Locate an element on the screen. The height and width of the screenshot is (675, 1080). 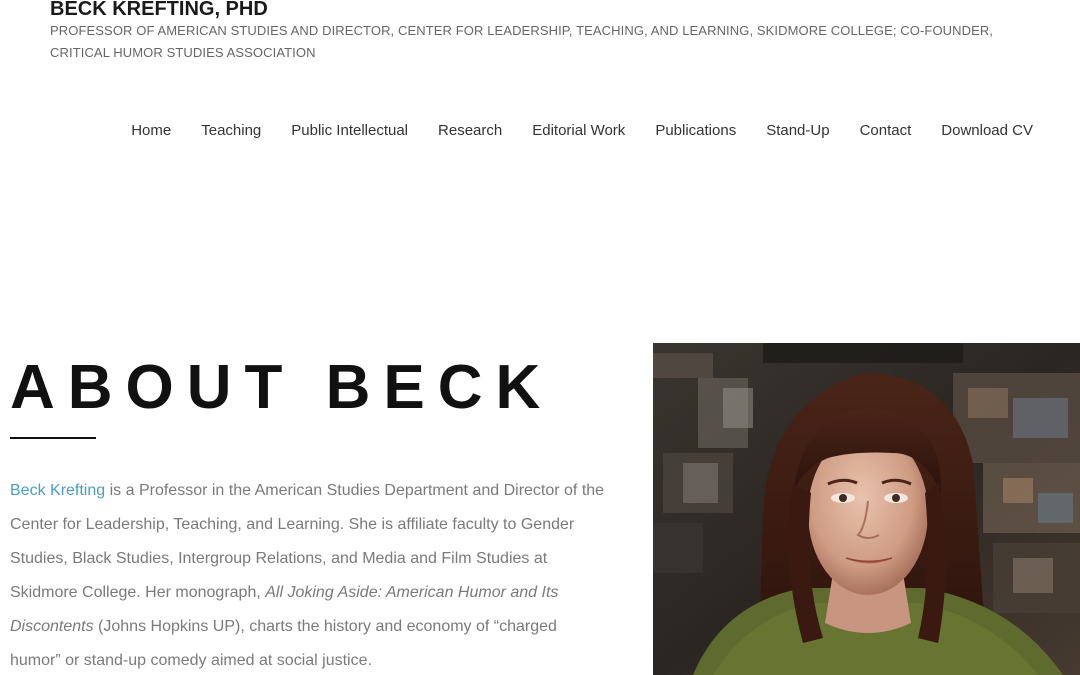
nav-item-stand-up: Stand-Up is located at coordinates (797, 131).